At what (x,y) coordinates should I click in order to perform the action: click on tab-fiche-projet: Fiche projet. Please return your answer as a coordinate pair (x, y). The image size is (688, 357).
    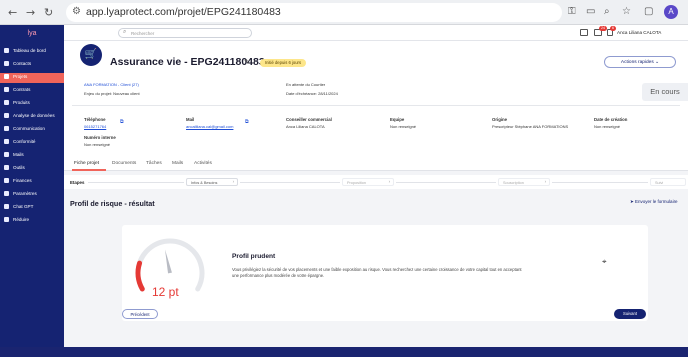
    Looking at the image, I should click on (86, 163).